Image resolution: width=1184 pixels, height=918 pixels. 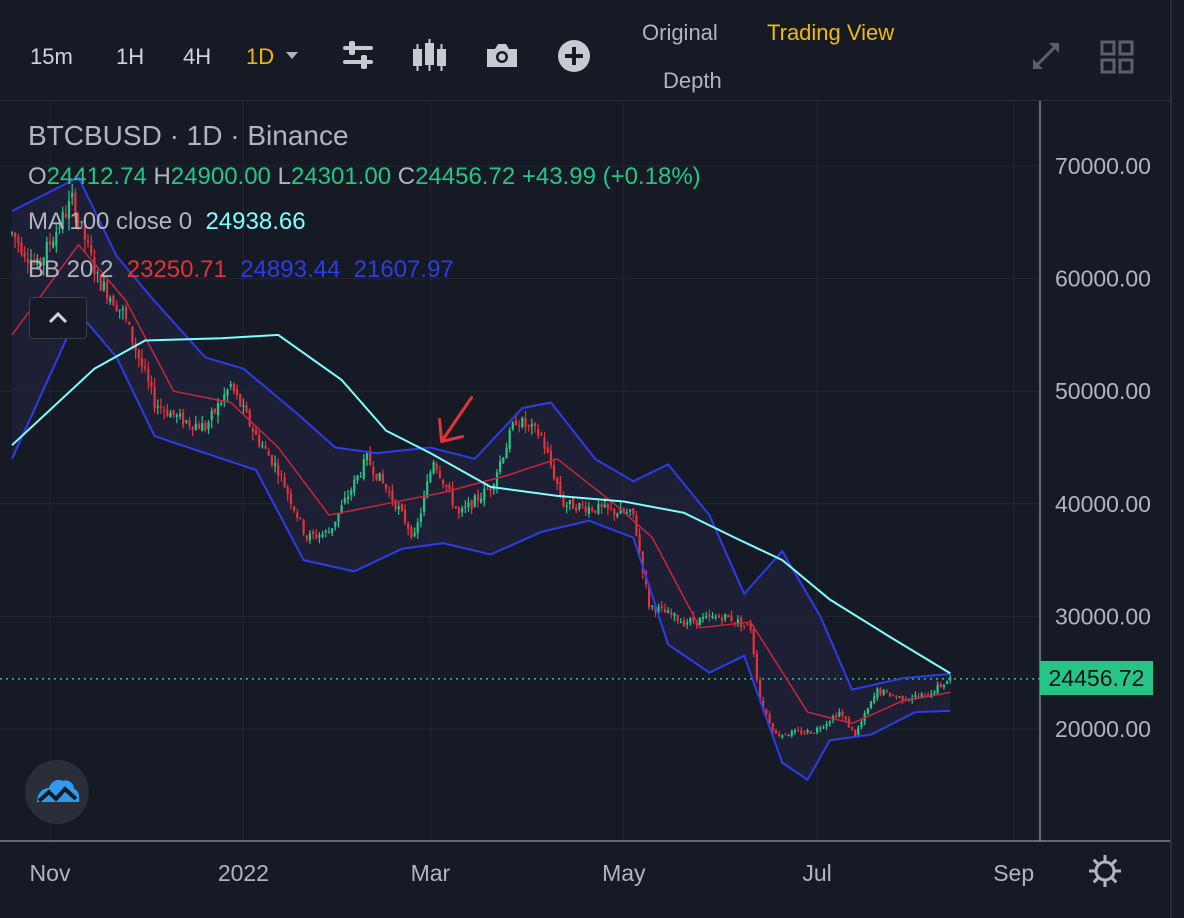 What do you see at coordinates (284, 176) in the screenshot?
I see `low-label: L` at bounding box center [284, 176].